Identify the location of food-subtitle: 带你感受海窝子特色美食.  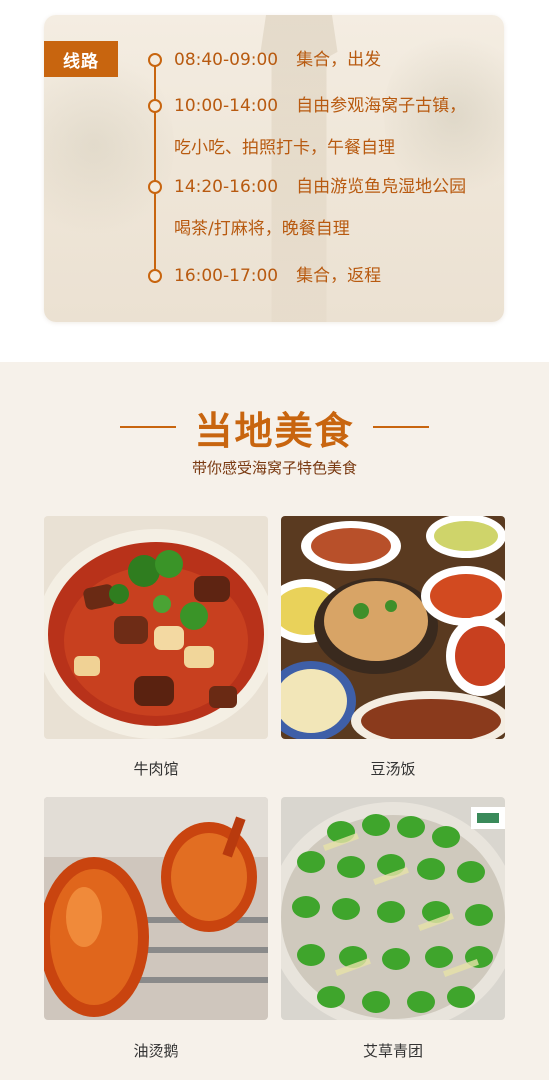
(274, 468).